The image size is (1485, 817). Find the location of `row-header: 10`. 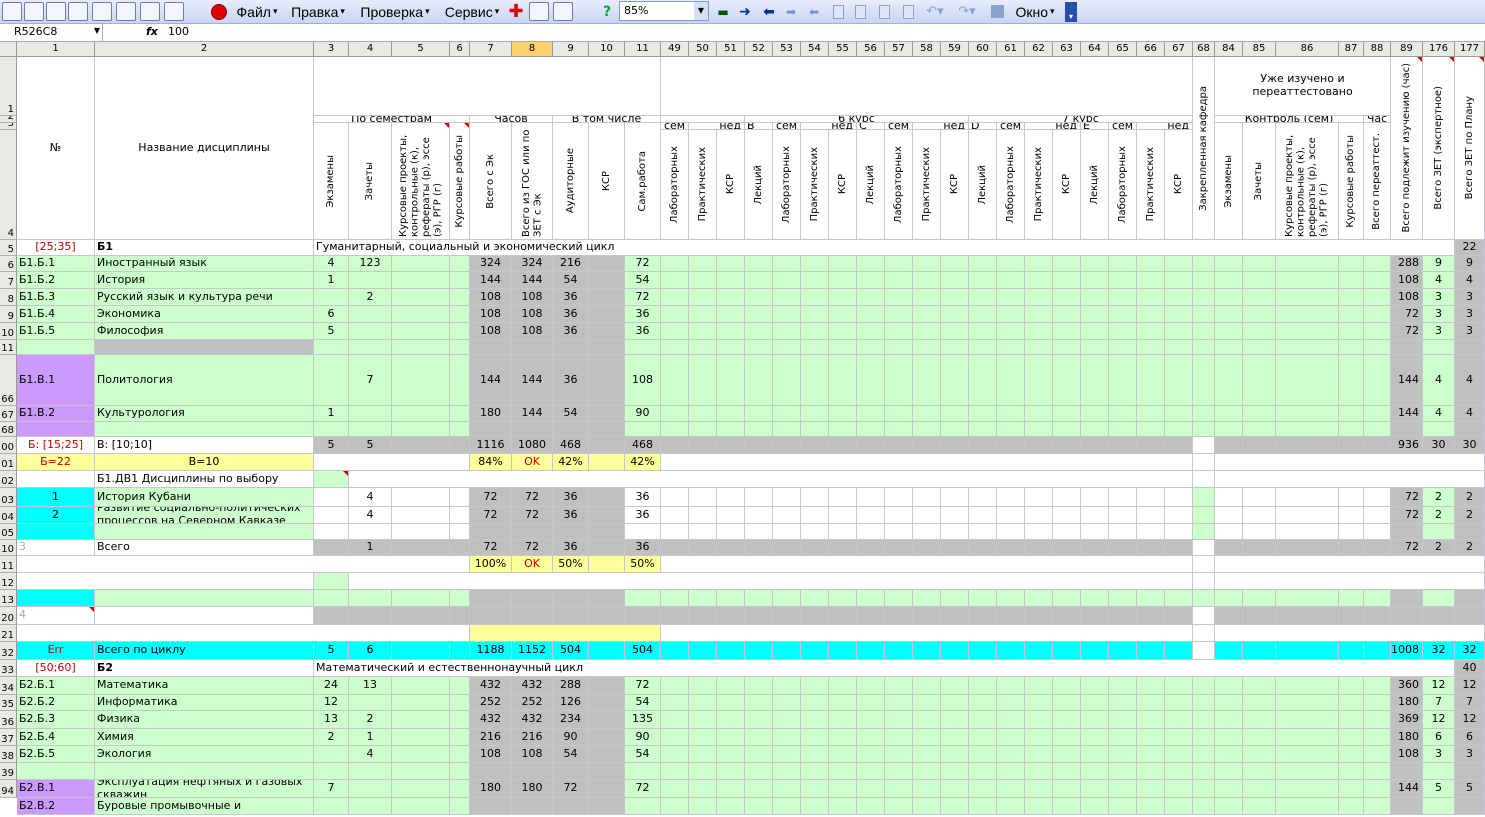

row-header: 10 is located at coordinates (8, 331).